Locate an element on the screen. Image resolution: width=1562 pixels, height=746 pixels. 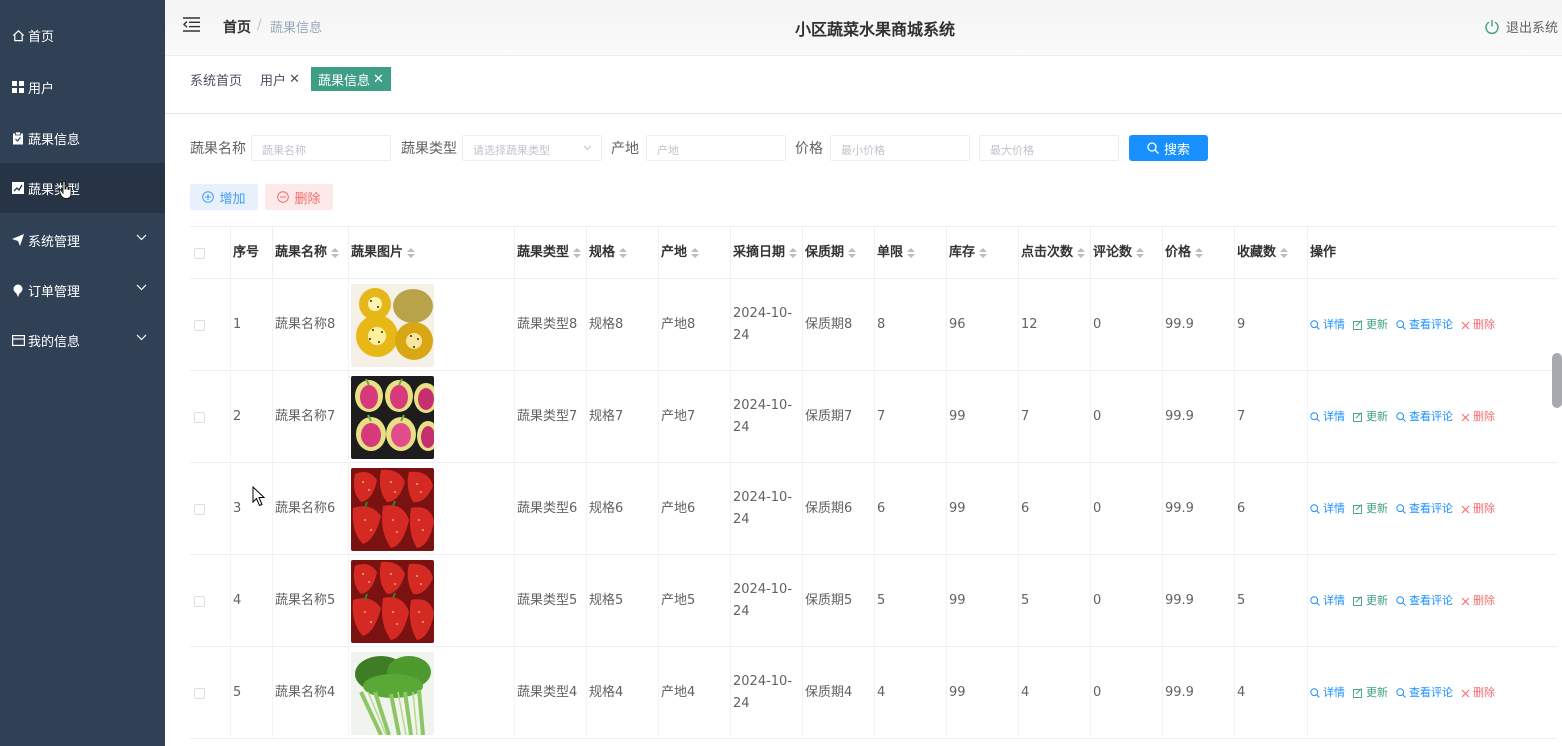
cell-clicks-text: 5 is located at coordinates (1025, 600).